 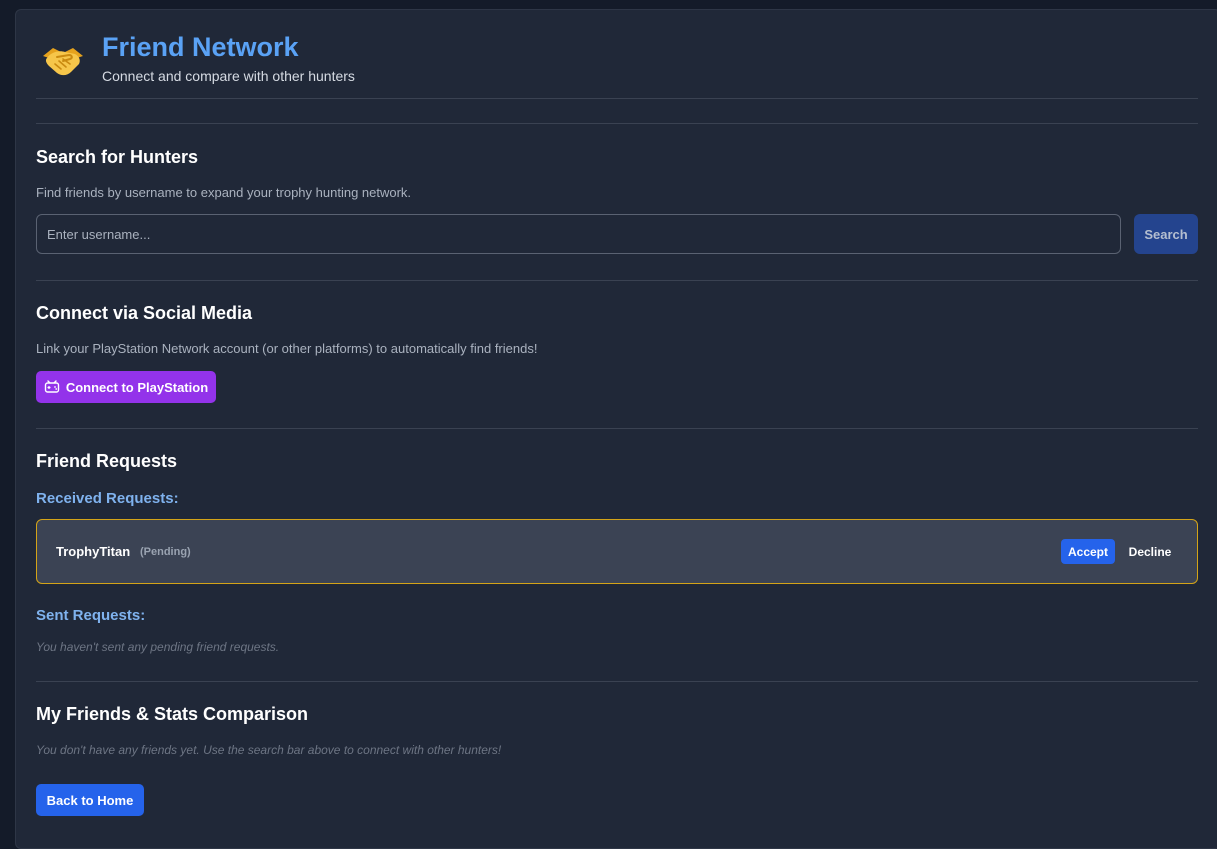 What do you see at coordinates (1166, 234) in the screenshot?
I see `search-button: Search` at bounding box center [1166, 234].